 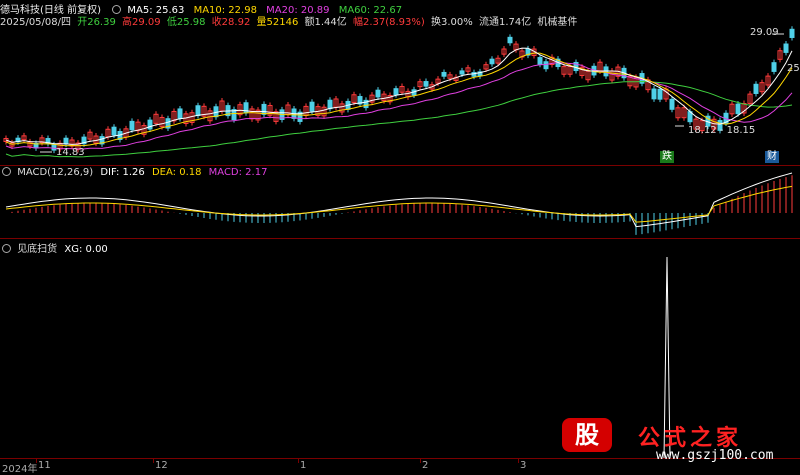 What do you see at coordinates (86, 249) in the screenshot?
I see `xg-value: XG: 0.00` at bounding box center [86, 249].